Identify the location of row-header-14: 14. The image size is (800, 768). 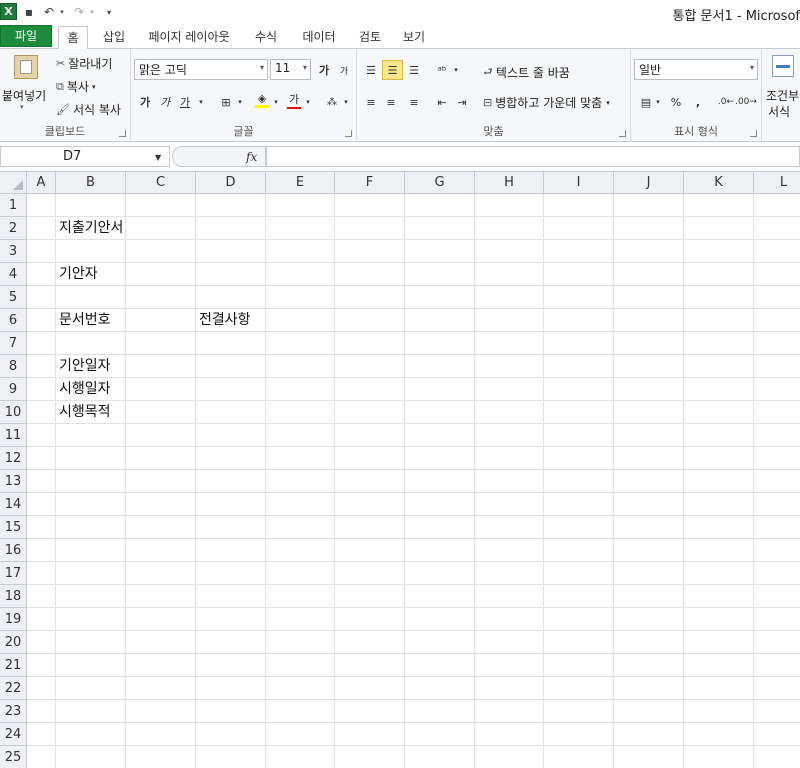
(13, 504).